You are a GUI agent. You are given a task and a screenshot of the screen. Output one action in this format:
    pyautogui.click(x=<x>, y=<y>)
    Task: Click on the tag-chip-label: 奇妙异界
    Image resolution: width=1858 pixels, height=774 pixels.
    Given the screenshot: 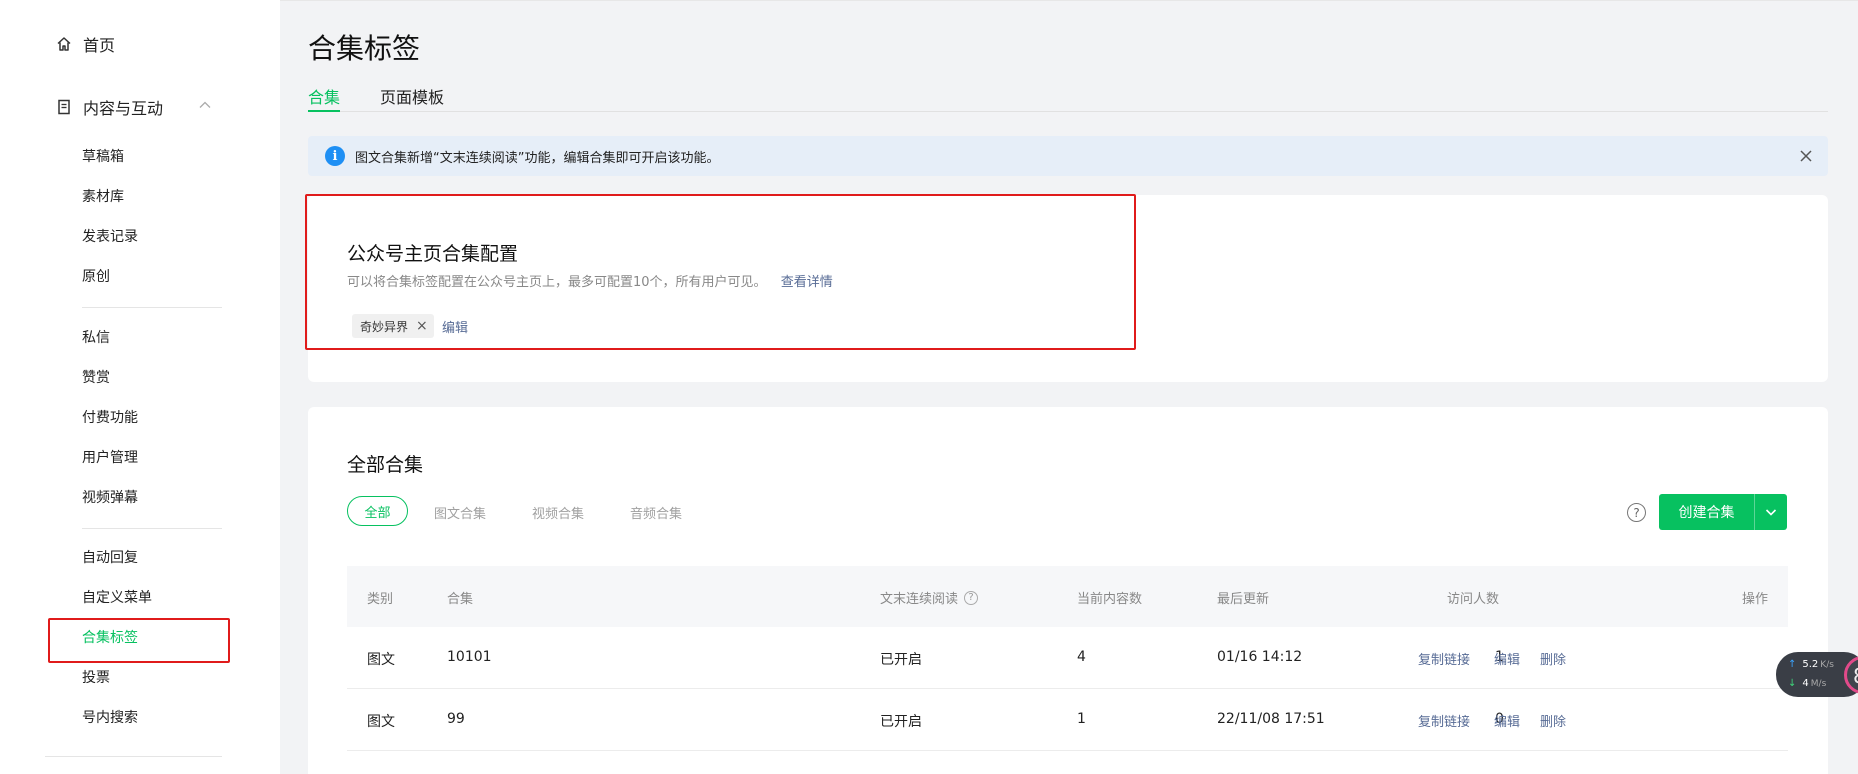 What is the action you would take?
    pyautogui.click(x=384, y=326)
    